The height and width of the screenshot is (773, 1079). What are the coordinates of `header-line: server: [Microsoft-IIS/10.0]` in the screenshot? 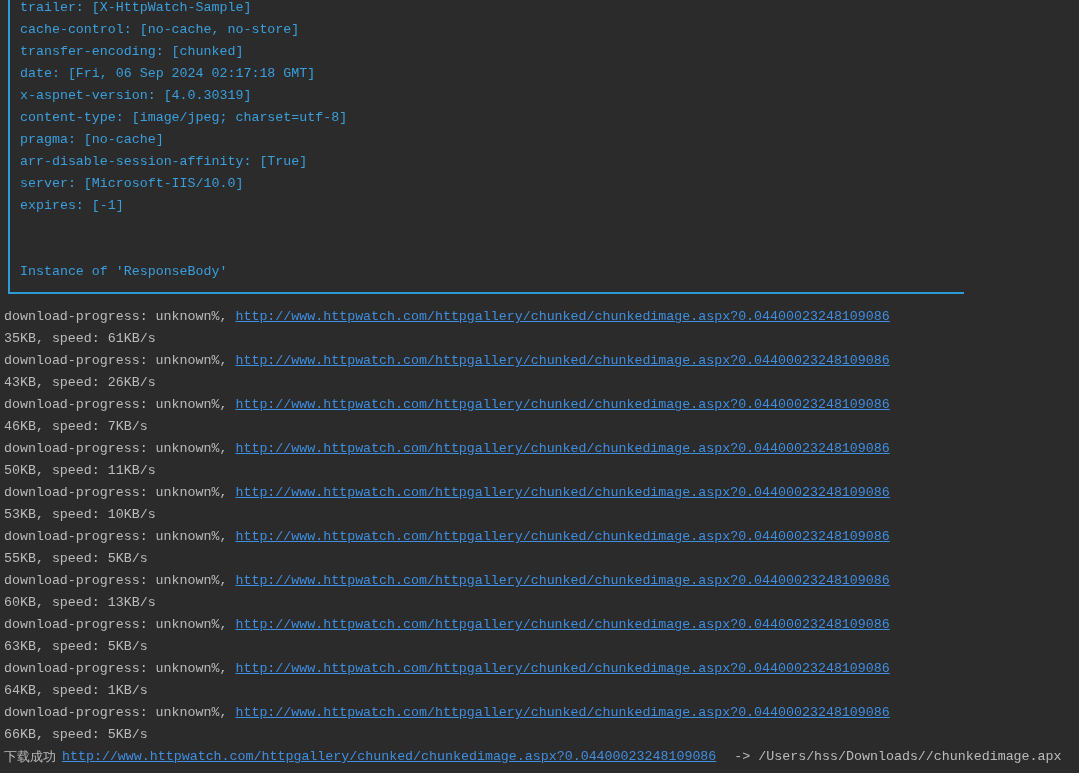 It's located at (132, 183).